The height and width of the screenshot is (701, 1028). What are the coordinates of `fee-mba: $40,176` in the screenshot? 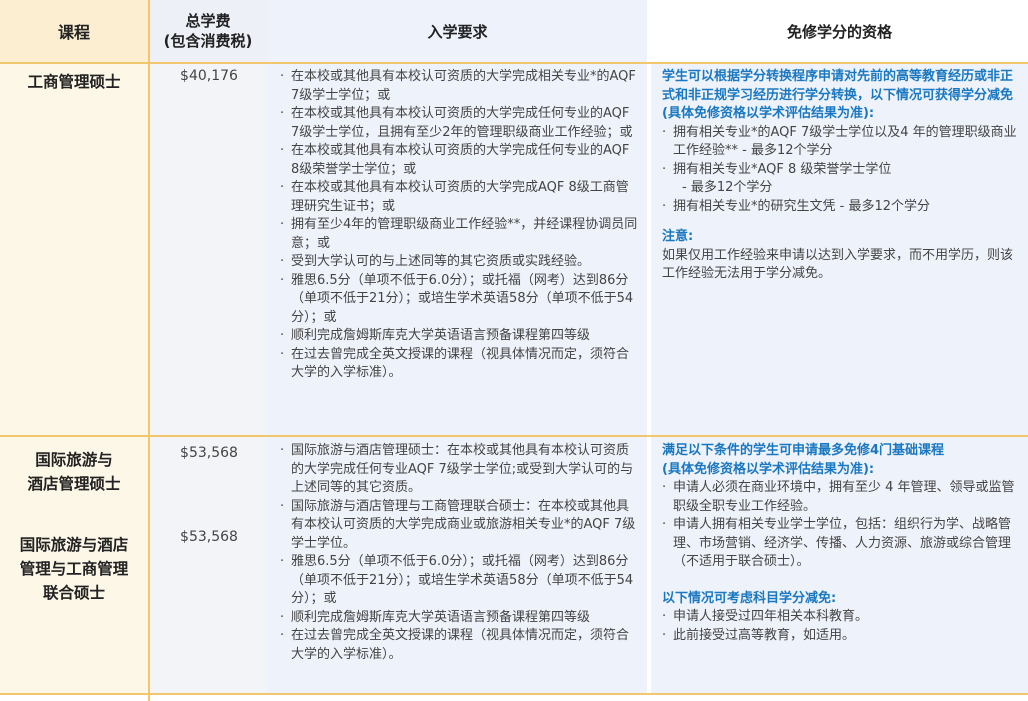 It's located at (209, 76).